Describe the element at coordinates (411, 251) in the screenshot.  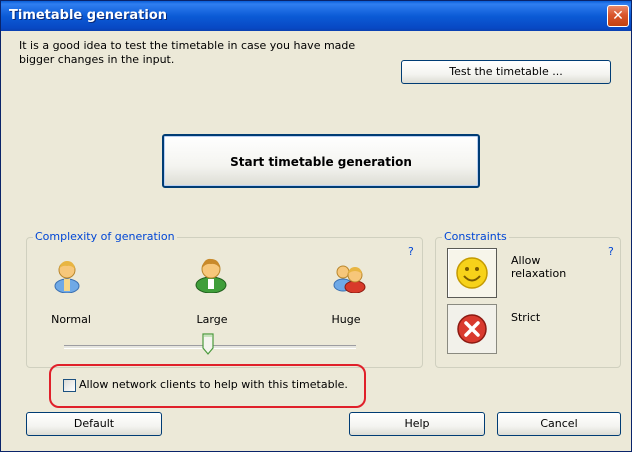
I see `complexity-help-icon: ?` at that location.